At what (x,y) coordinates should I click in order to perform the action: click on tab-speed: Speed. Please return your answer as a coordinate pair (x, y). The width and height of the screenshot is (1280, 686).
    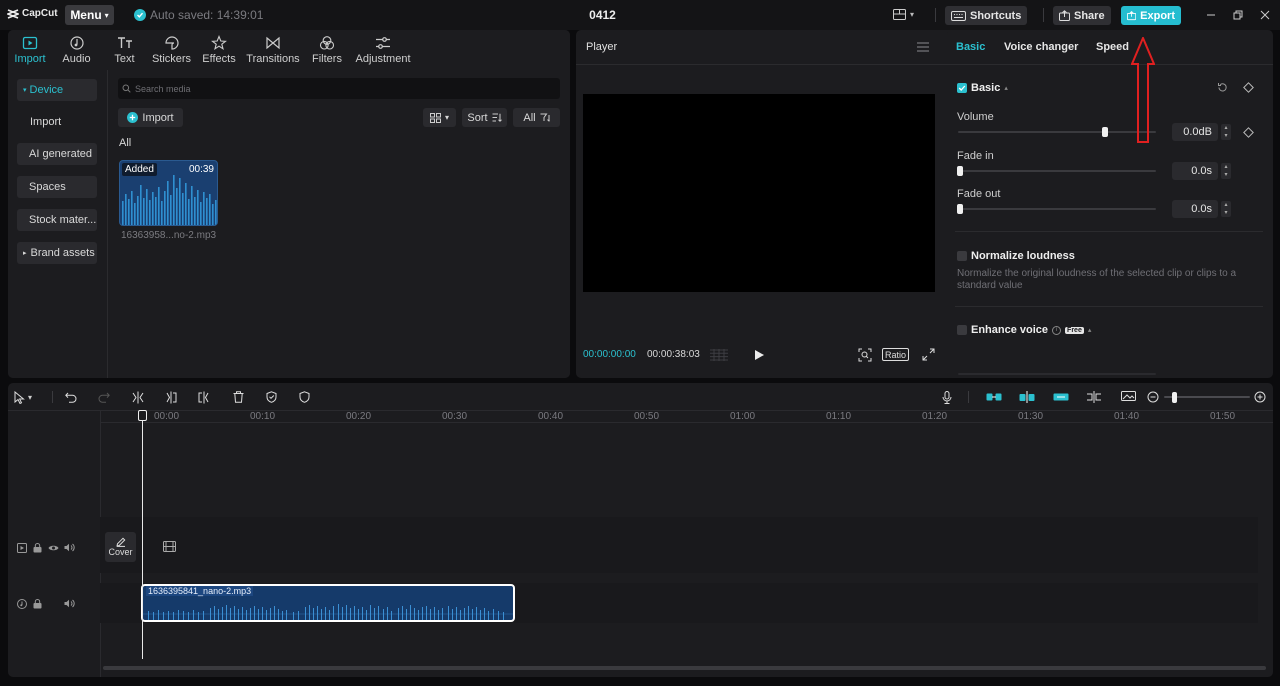
    Looking at the image, I should click on (1112, 47).